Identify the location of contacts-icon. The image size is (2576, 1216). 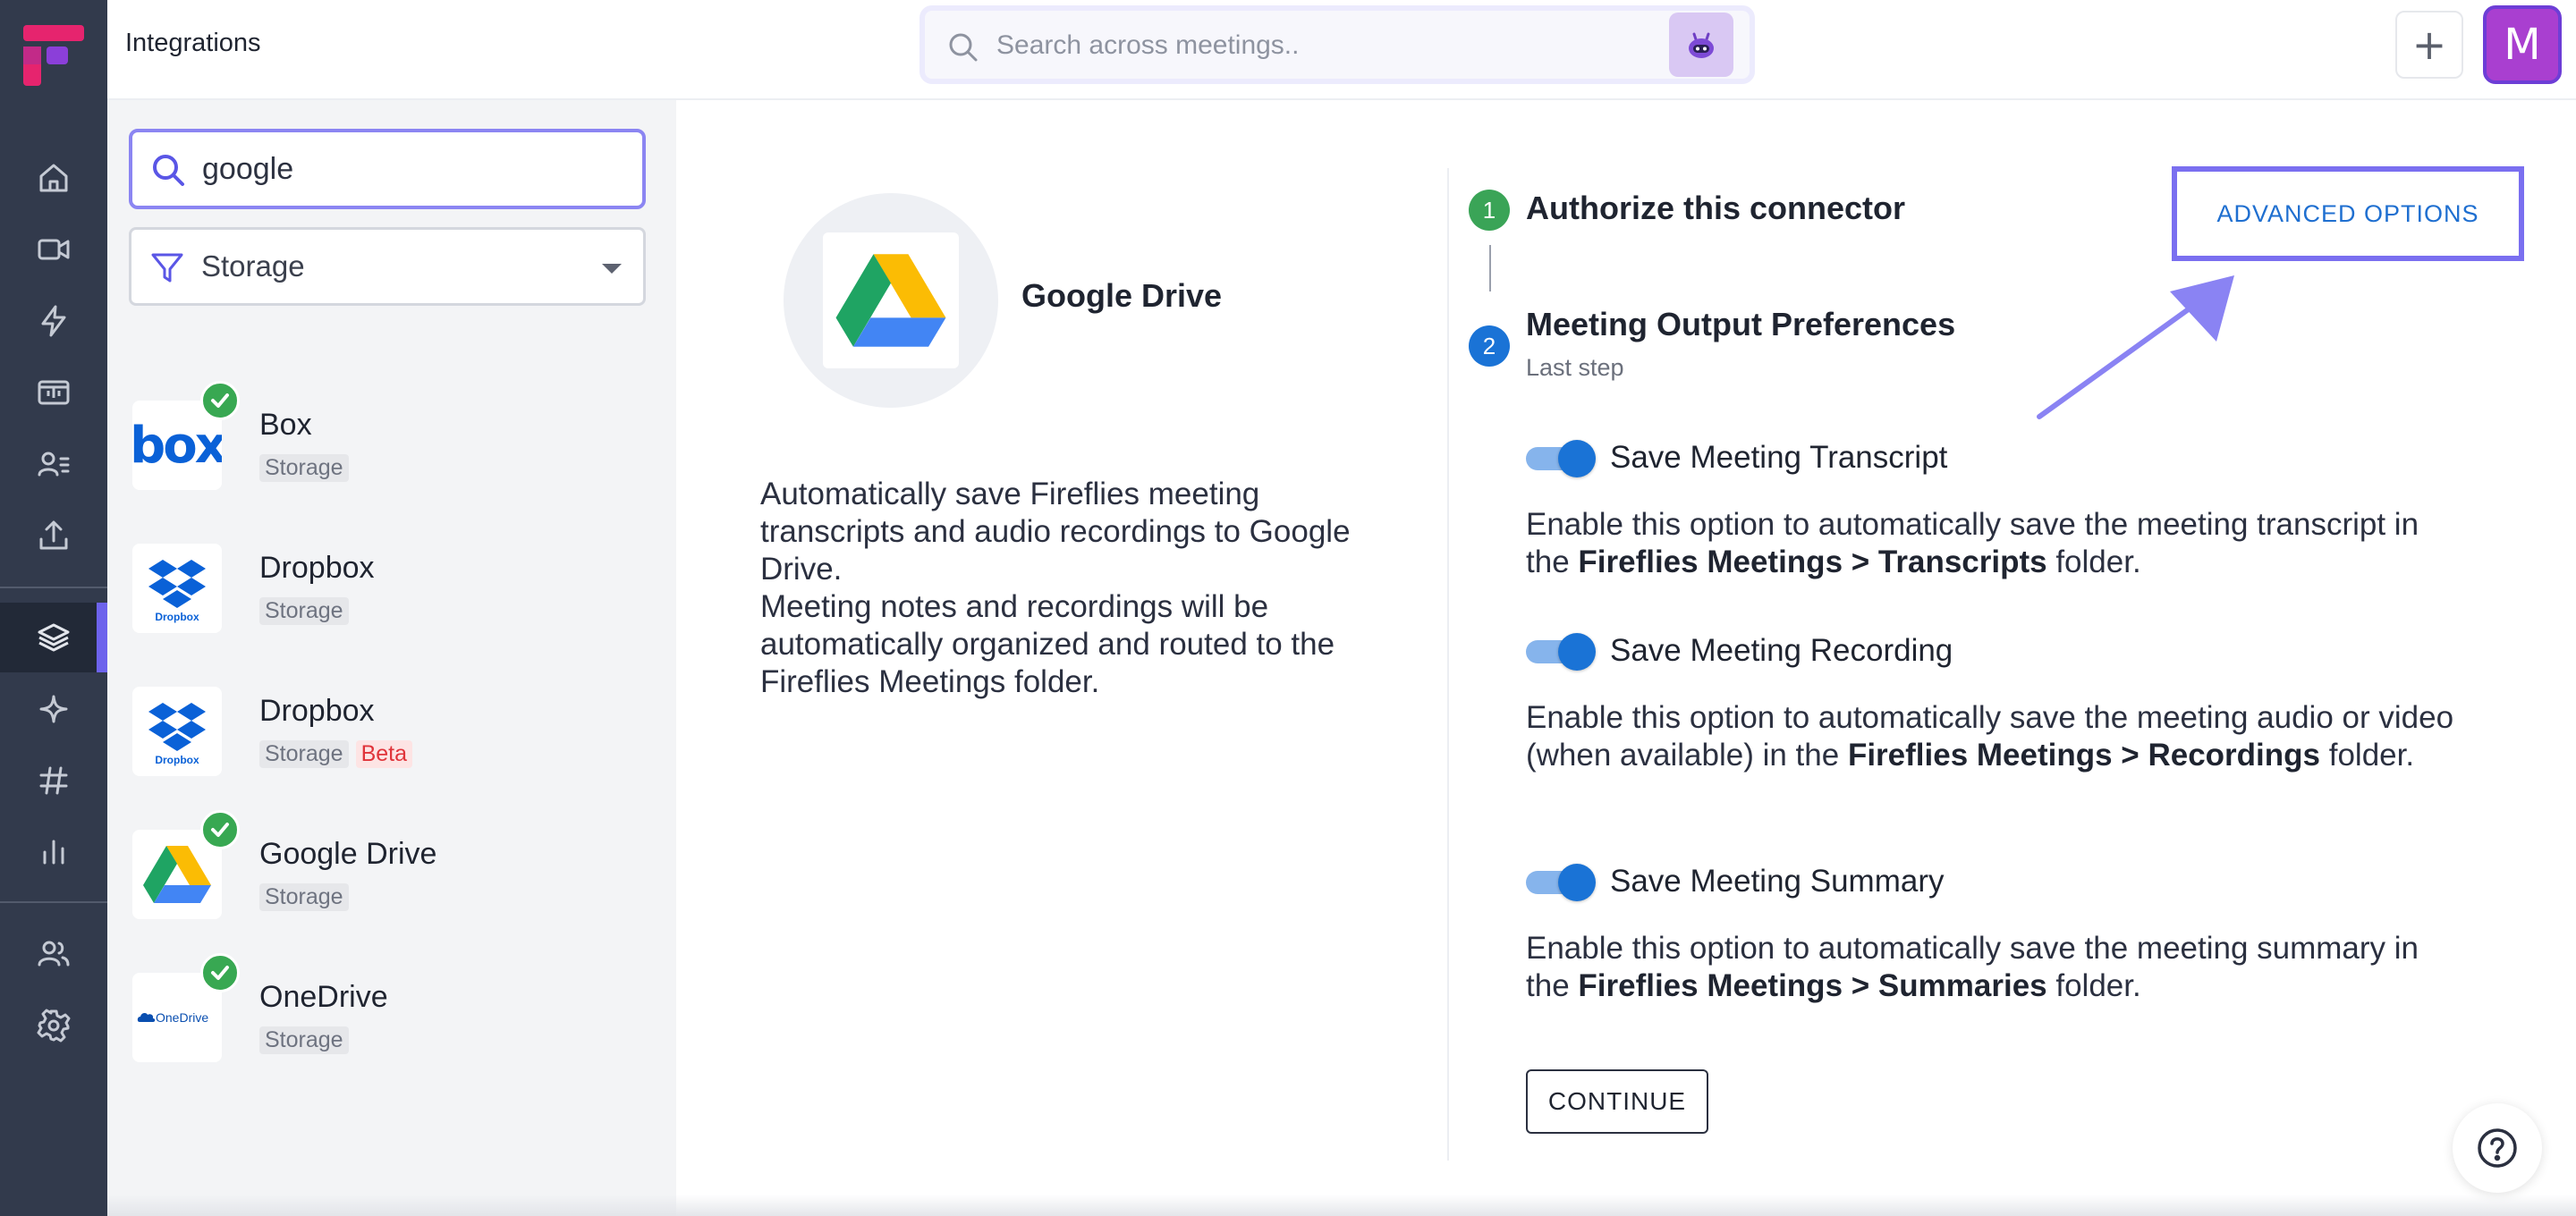
(54, 465).